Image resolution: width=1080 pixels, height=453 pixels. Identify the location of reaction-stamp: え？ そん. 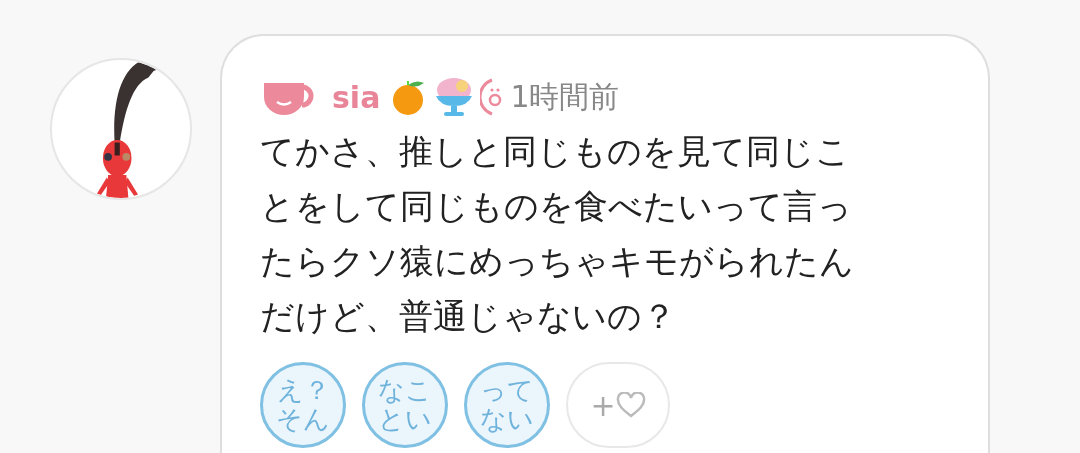
(303, 405).